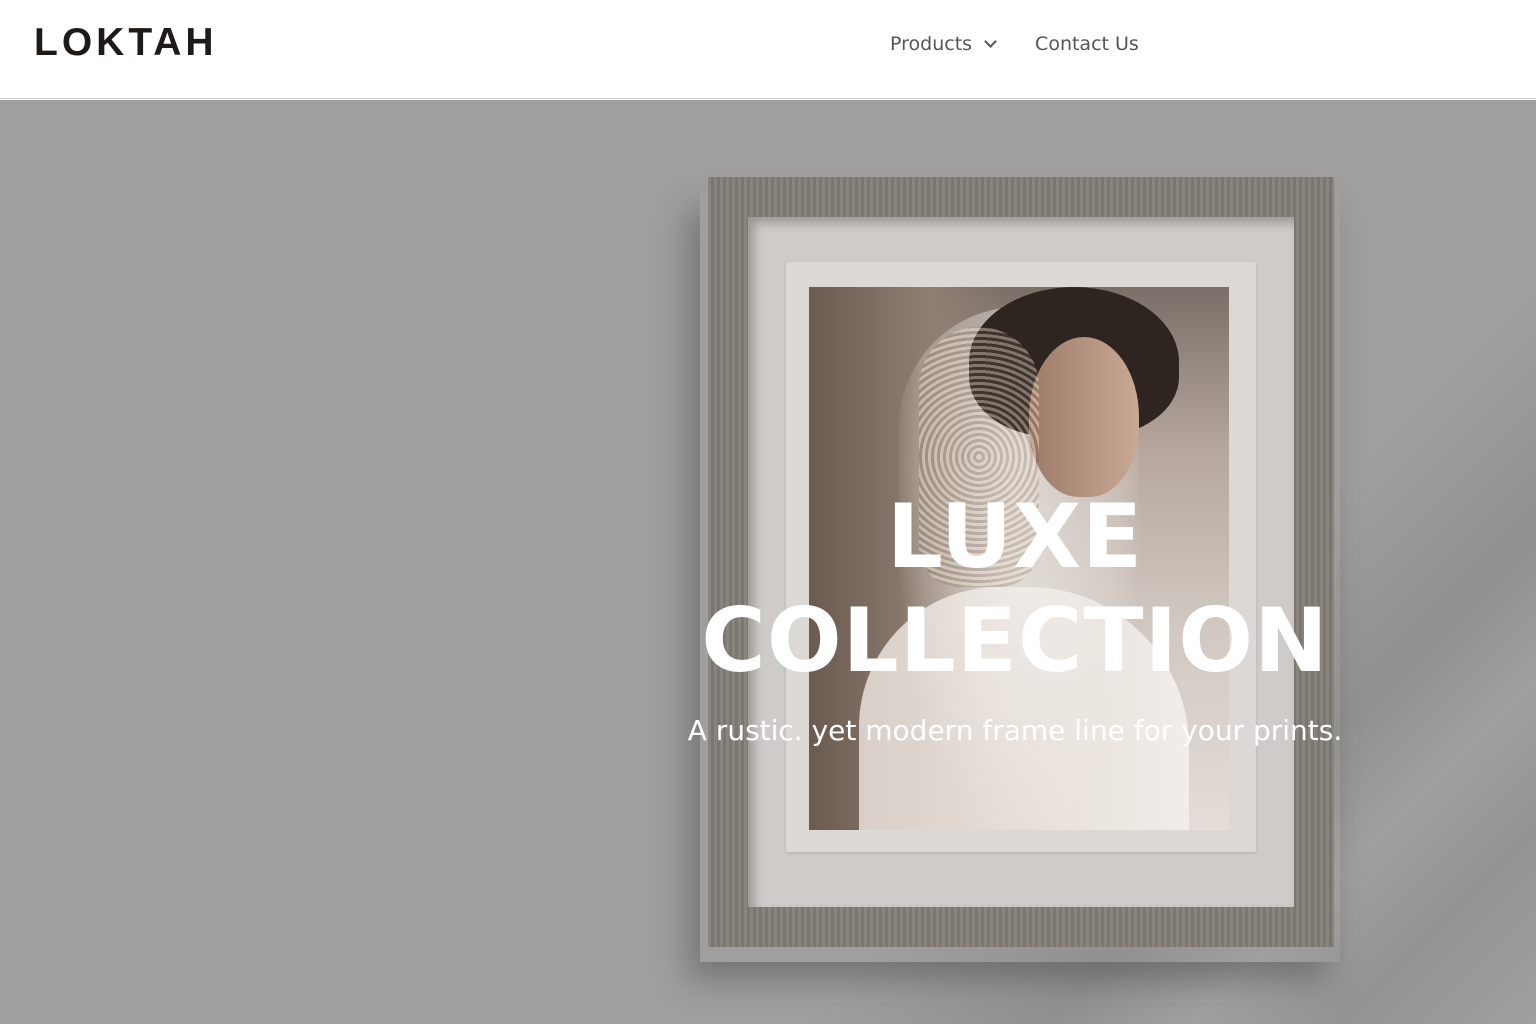 The width and height of the screenshot is (1536, 1024). I want to click on nav-contact-us: Contact Us, so click(1087, 44).